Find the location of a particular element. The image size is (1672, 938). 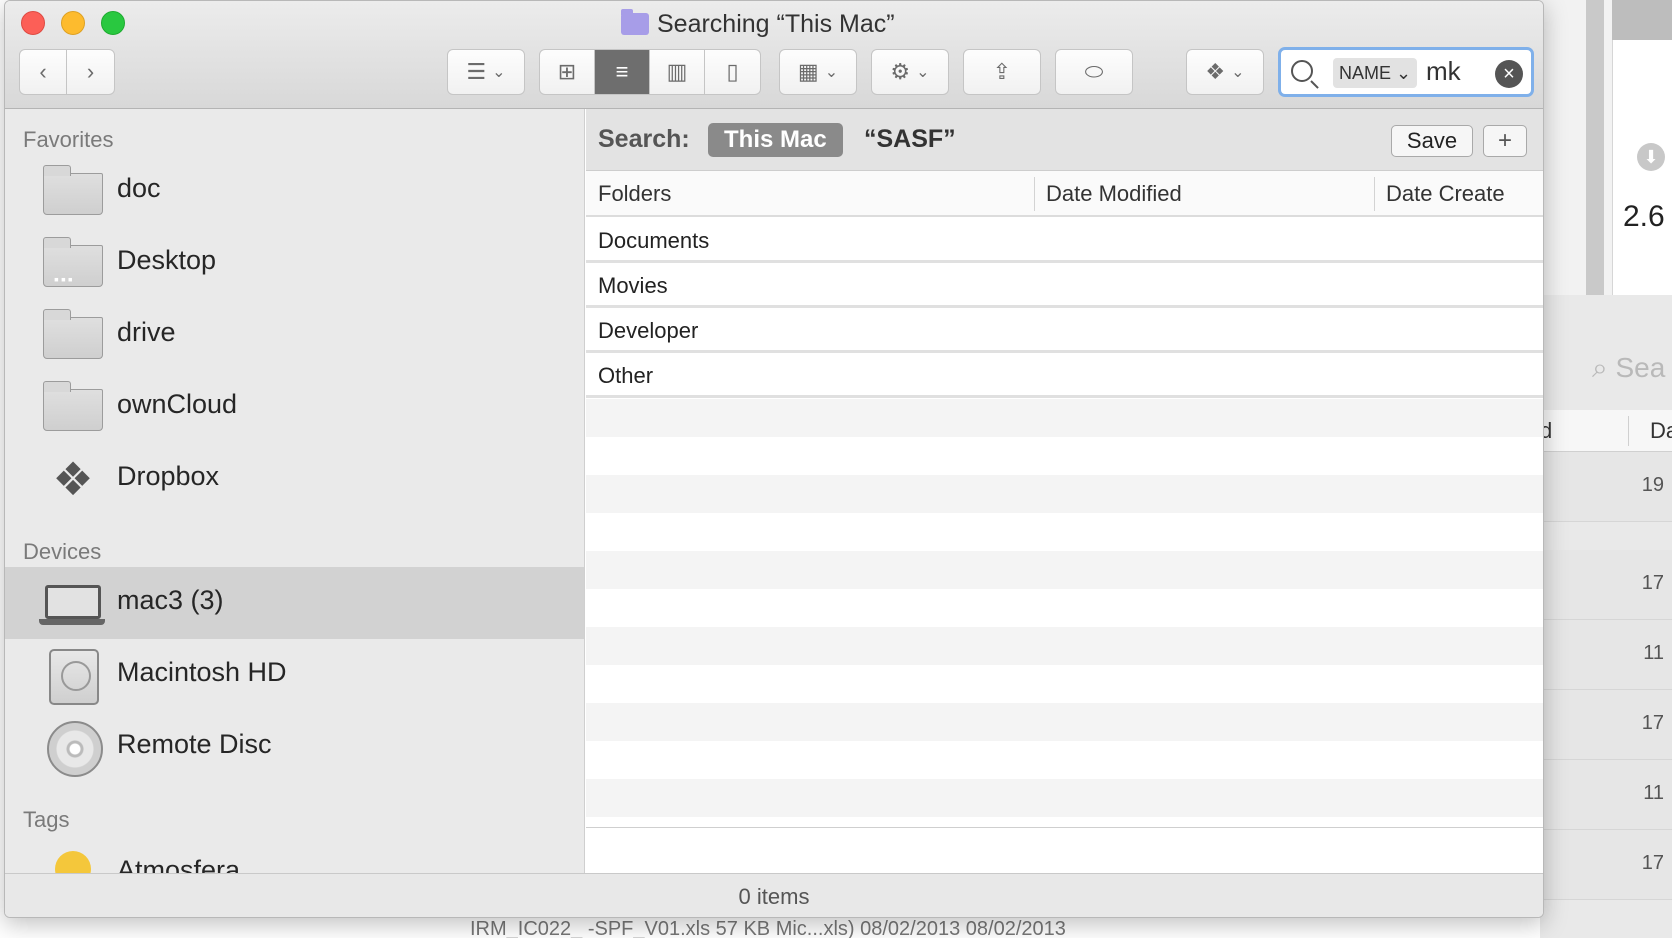

gear-icon: ⚙ is located at coordinates (900, 71).